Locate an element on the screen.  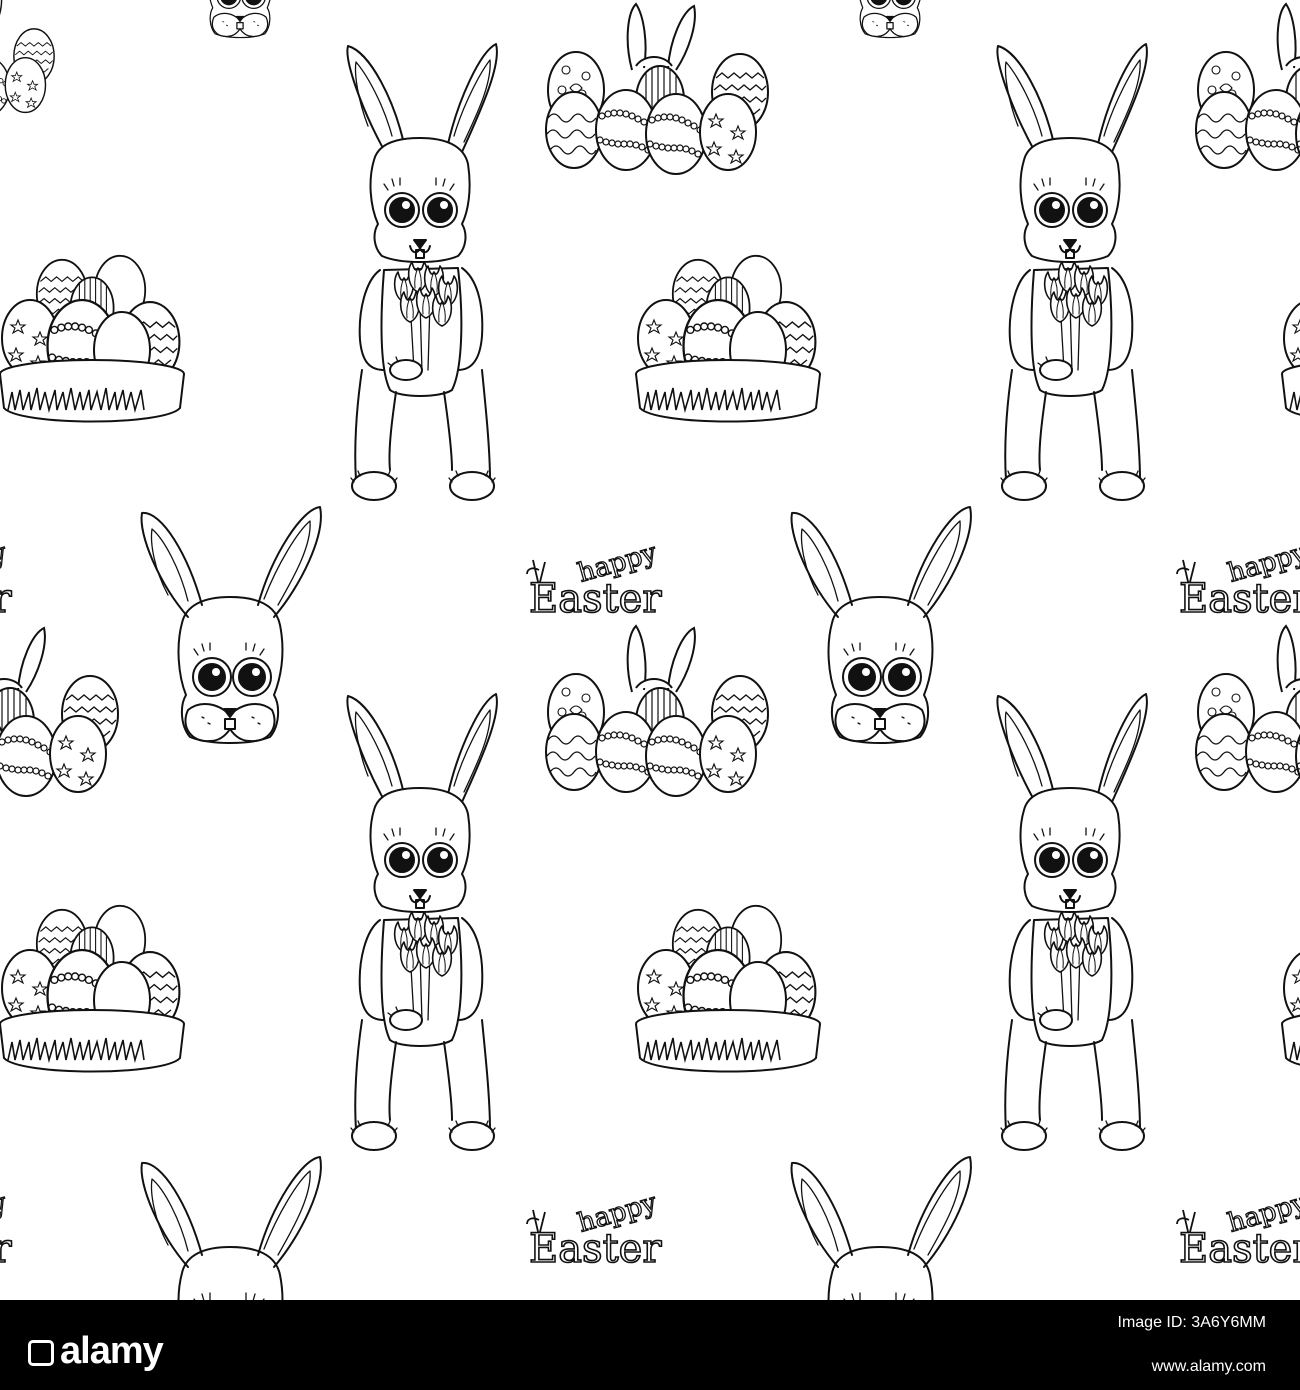
logo-text: alamy is located at coordinates (112, 1351).